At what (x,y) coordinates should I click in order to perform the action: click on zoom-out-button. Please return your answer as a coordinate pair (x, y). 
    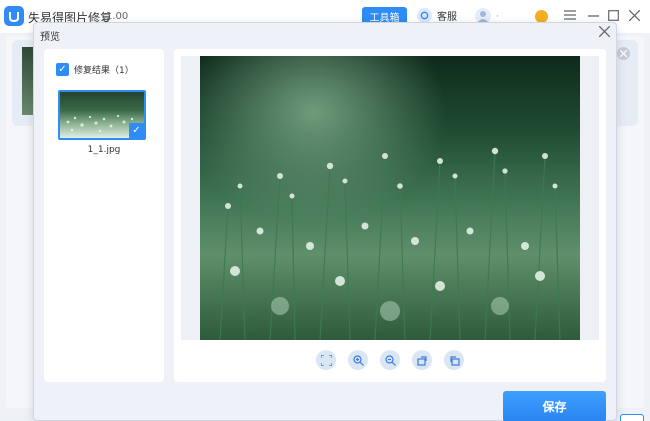
    Looking at the image, I should click on (390, 360).